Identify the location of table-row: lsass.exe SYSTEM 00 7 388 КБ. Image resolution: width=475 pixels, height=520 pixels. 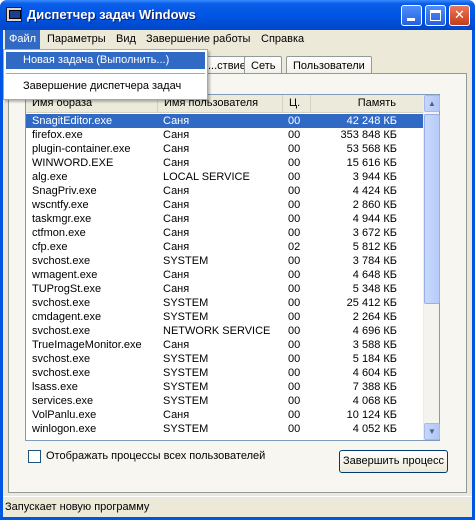
(225, 387).